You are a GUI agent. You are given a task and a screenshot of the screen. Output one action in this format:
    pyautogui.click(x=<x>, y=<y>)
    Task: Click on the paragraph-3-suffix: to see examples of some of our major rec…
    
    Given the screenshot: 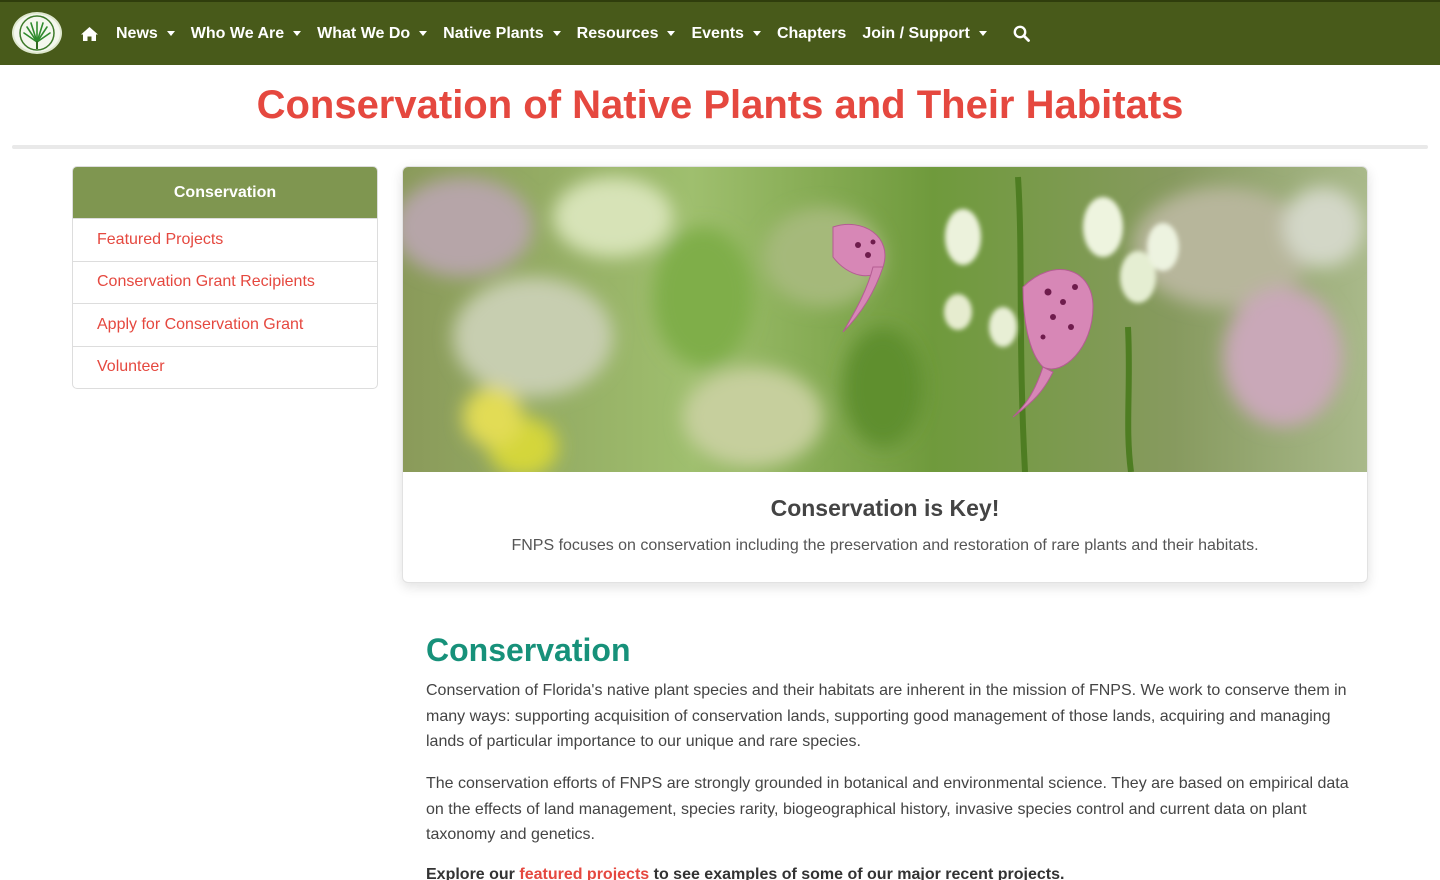 What is the action you would take?
    pyautogui.click(x=857, y=873)
    